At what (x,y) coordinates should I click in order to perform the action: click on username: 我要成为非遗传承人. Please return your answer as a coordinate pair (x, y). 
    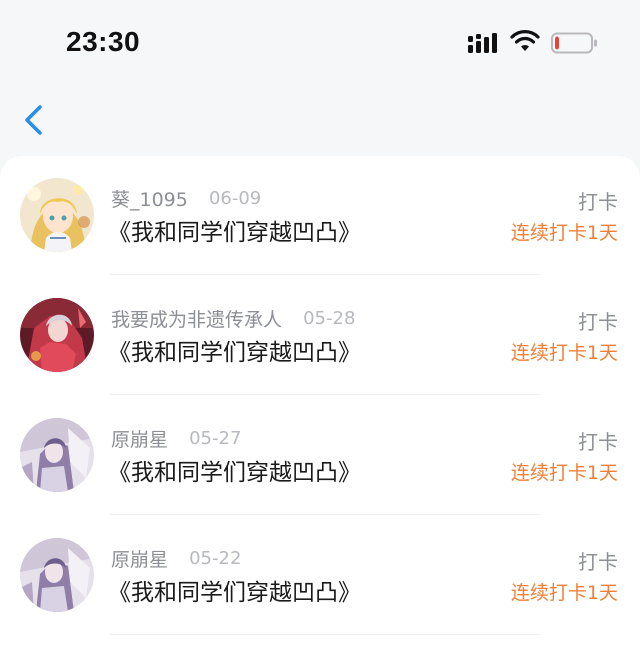
    Looking at the image, I should click on (196, 320).